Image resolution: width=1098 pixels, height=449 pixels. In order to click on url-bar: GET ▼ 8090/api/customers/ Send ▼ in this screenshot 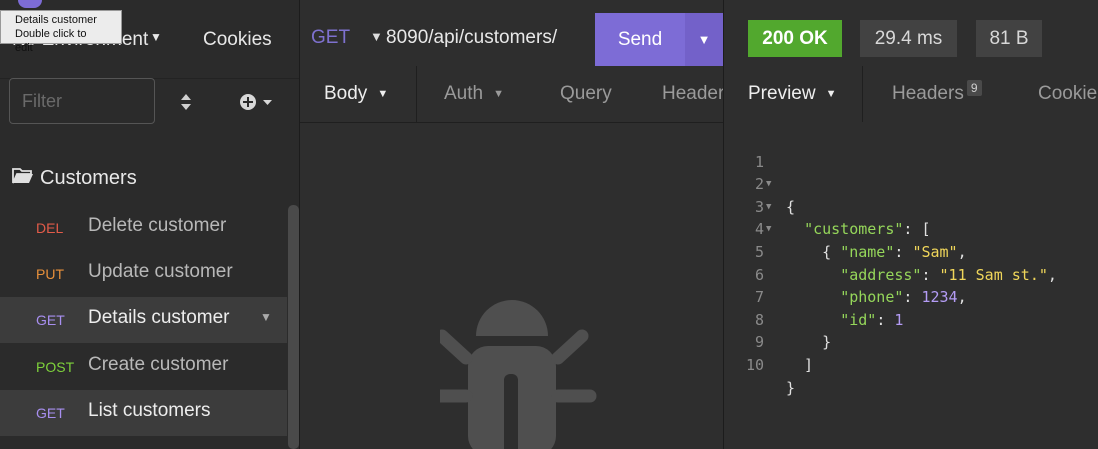, I will do `click(511, 39)`.